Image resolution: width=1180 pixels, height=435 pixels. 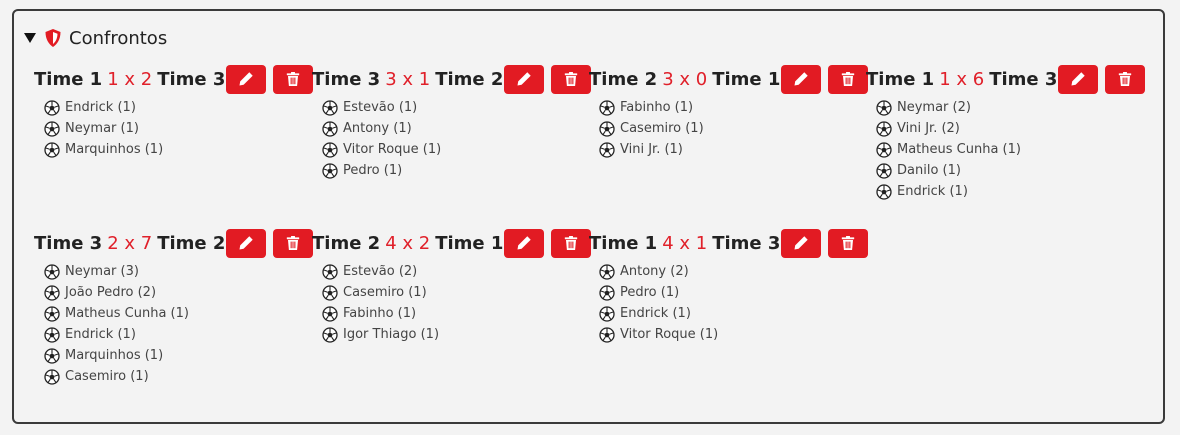 I want to click on scorer-name: Matheus Cunha (1), so click(x=127, y=313).